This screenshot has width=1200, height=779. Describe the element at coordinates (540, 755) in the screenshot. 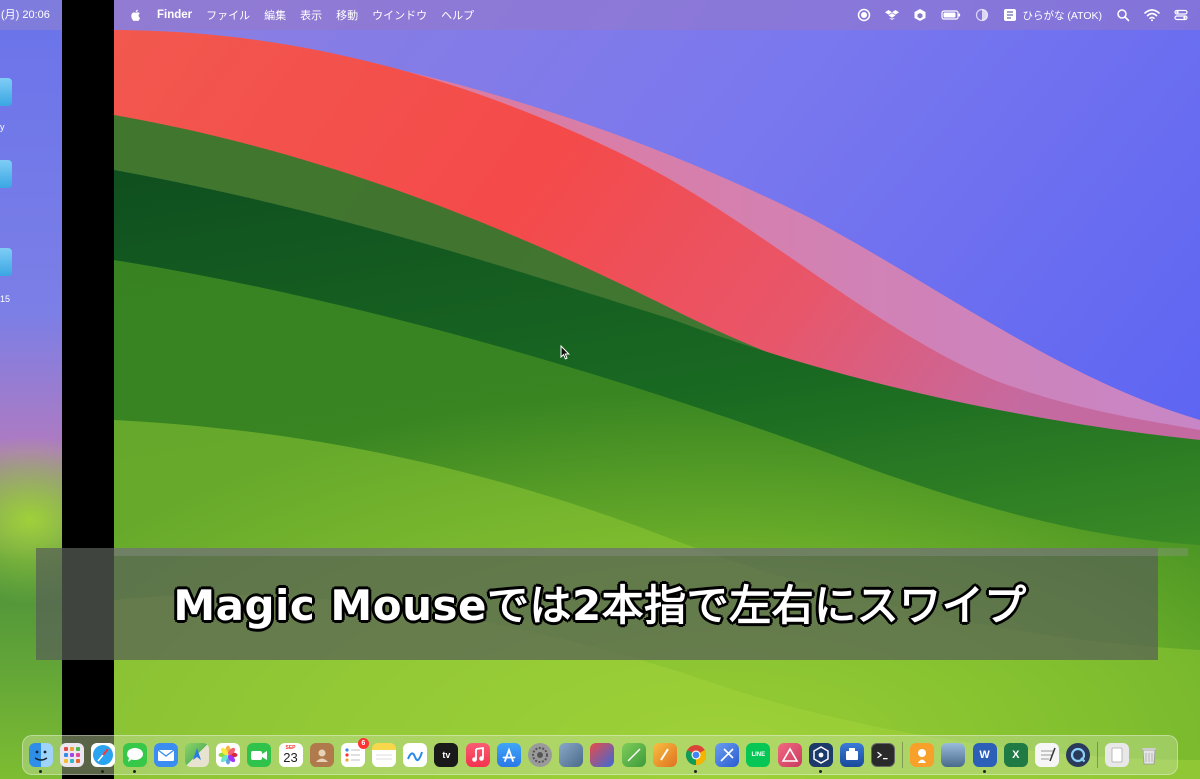

I see `dock-system-settings-icon` at that location.